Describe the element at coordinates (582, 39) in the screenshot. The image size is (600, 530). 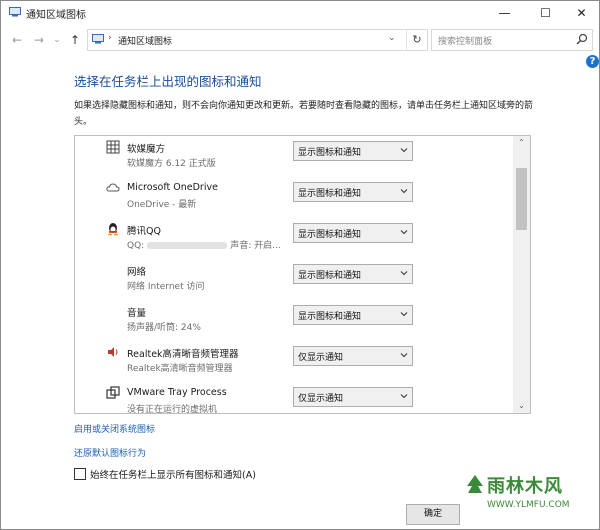
I see `search-icon` at that location.